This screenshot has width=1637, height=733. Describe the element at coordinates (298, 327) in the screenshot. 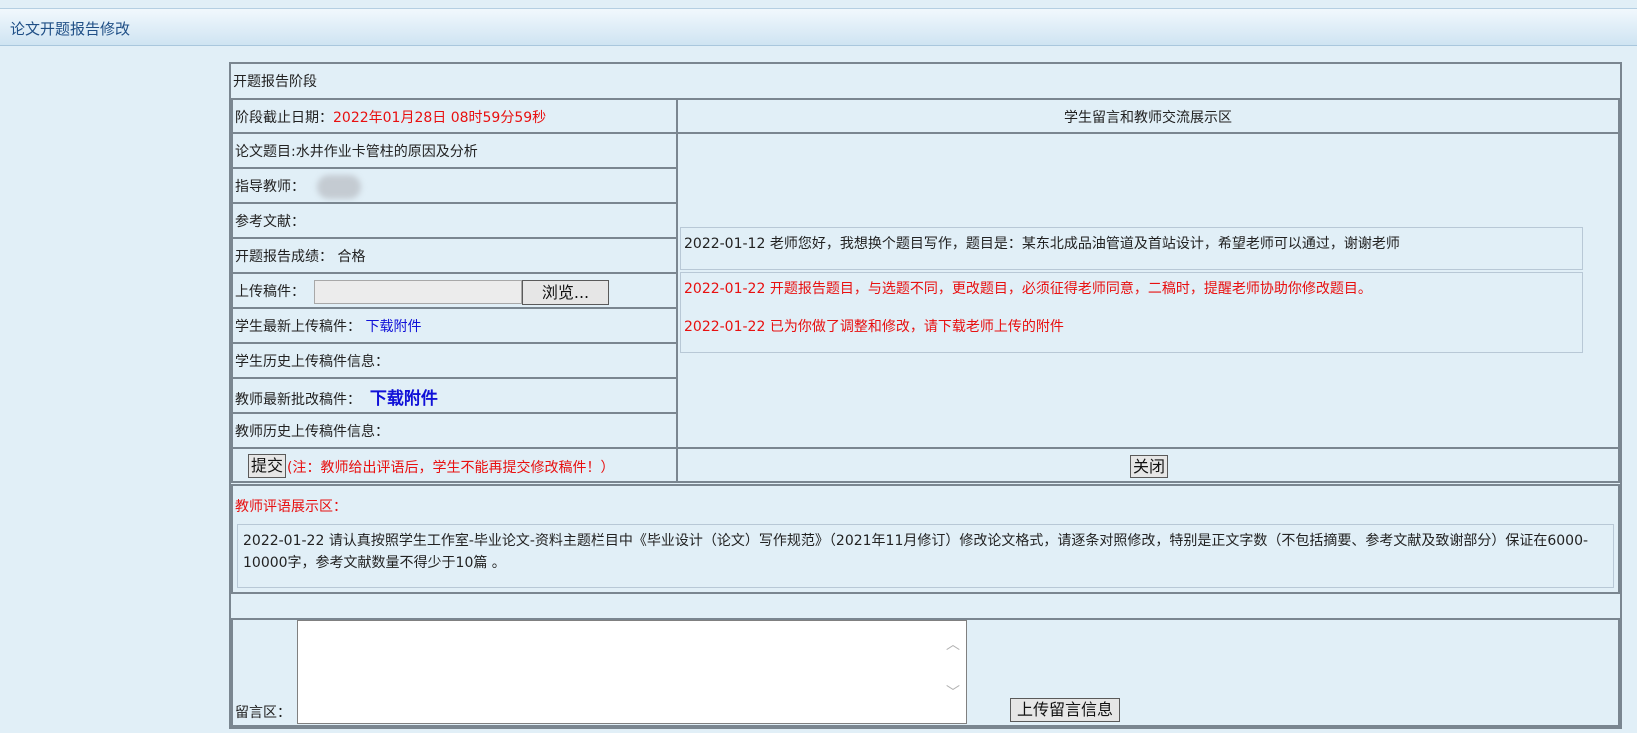

I see `student-latest-label: 学生最新上传稿件：` at that location.